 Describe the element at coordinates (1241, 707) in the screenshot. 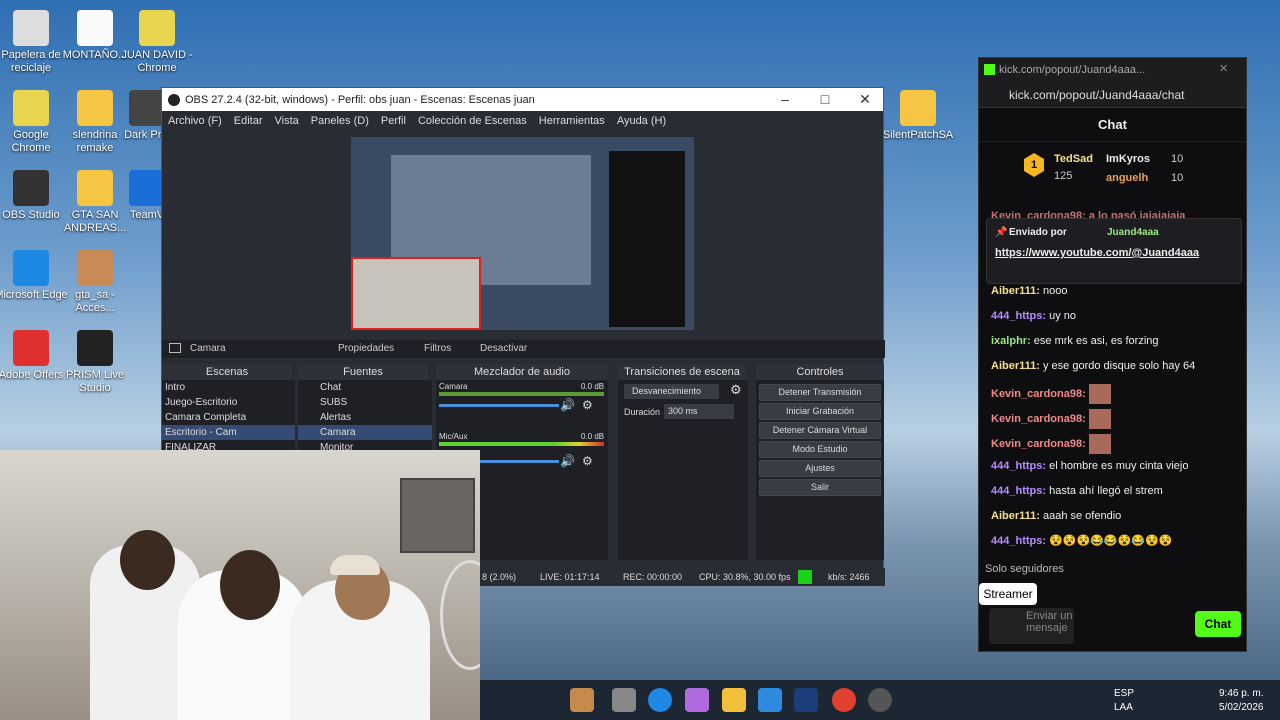

I see `clock-date: 5/02/2026` at that location.